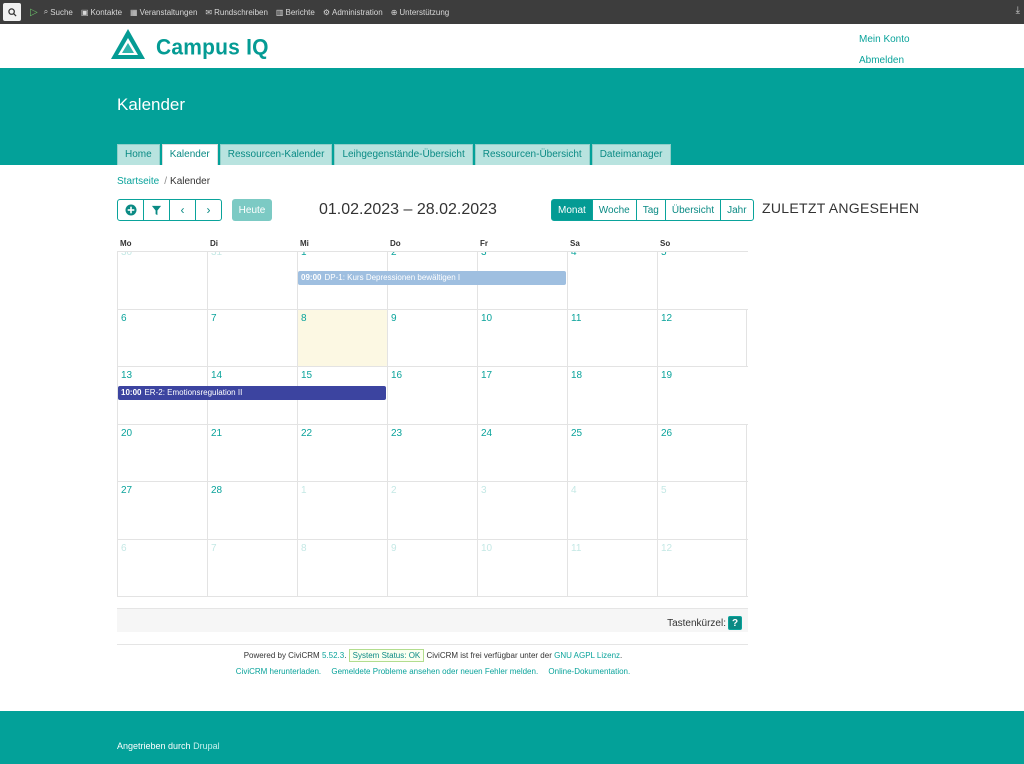 Image resolution: width=1024 pixels, height=764 pixels. Describe the element at coordinates (58, 12) in the screenshot. I see `menu-search: ⌕ Suche` at that location.